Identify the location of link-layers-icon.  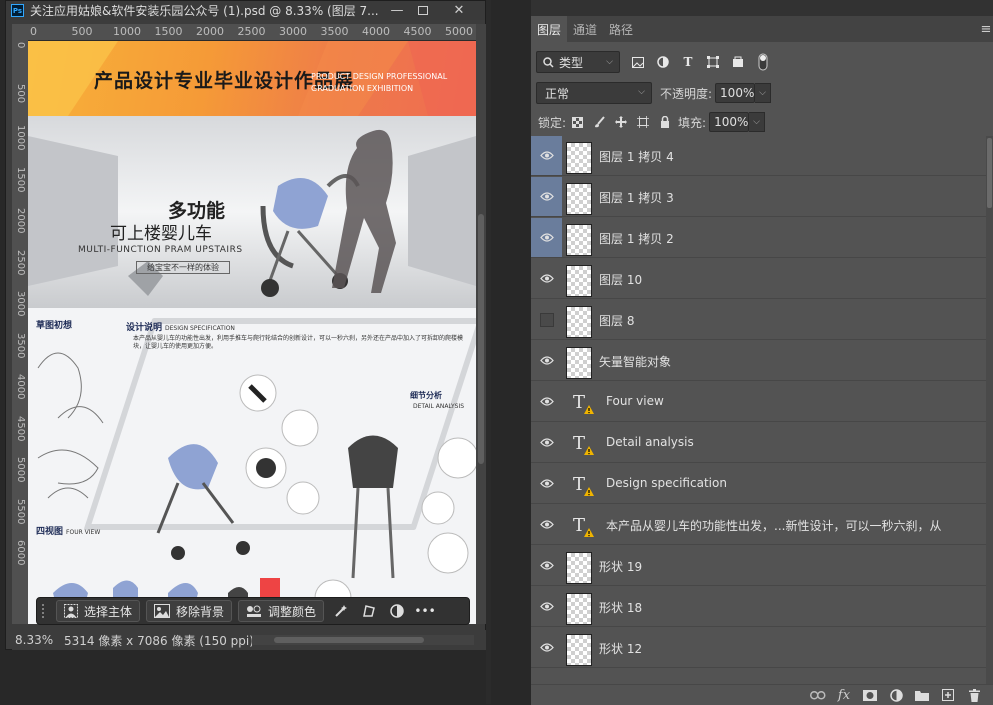
(818, 695).